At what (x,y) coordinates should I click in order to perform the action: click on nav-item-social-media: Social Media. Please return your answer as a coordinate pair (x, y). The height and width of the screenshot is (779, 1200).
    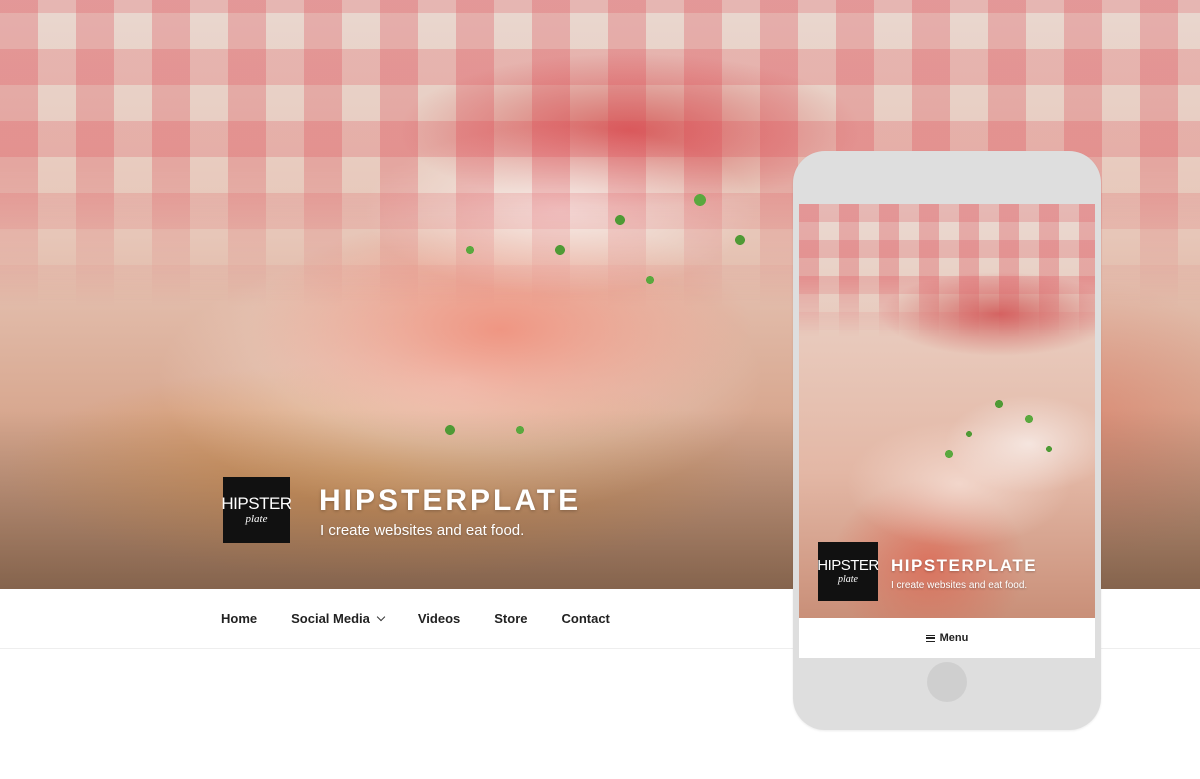
    Looking at the image, I should click on (338, 618).